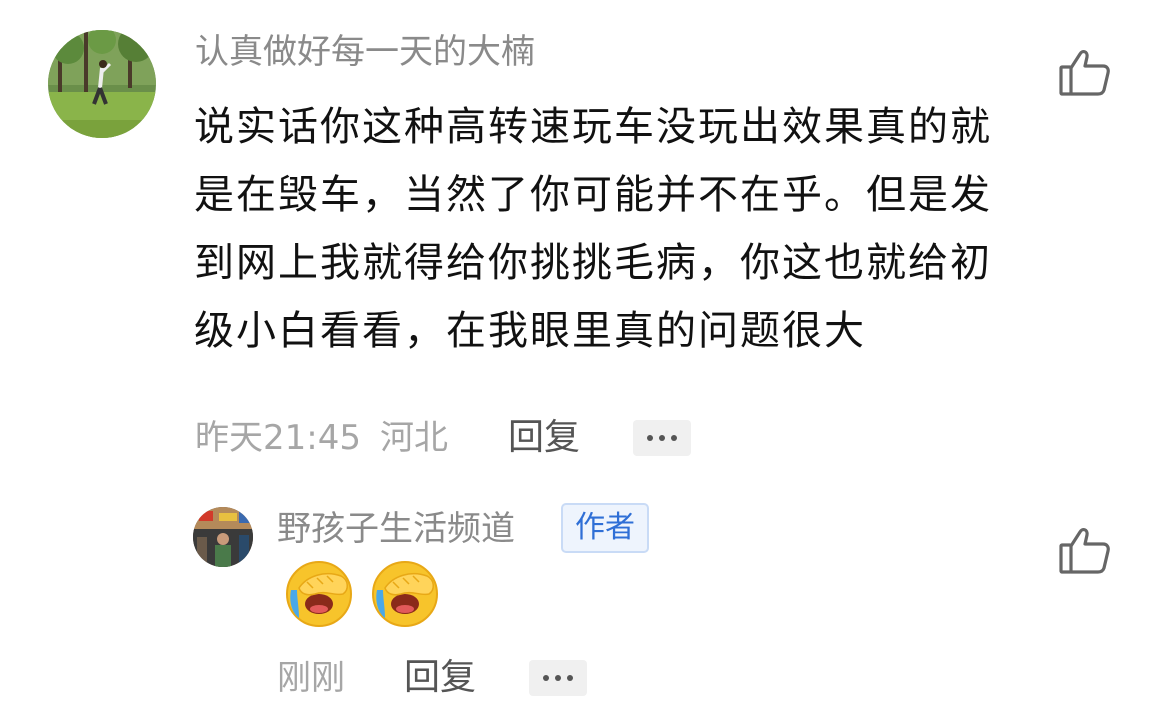 The image size is (1170, 715). Describe the element at coordinates (362, 594) in the screenshot. I see `reply-emojis` at that location.